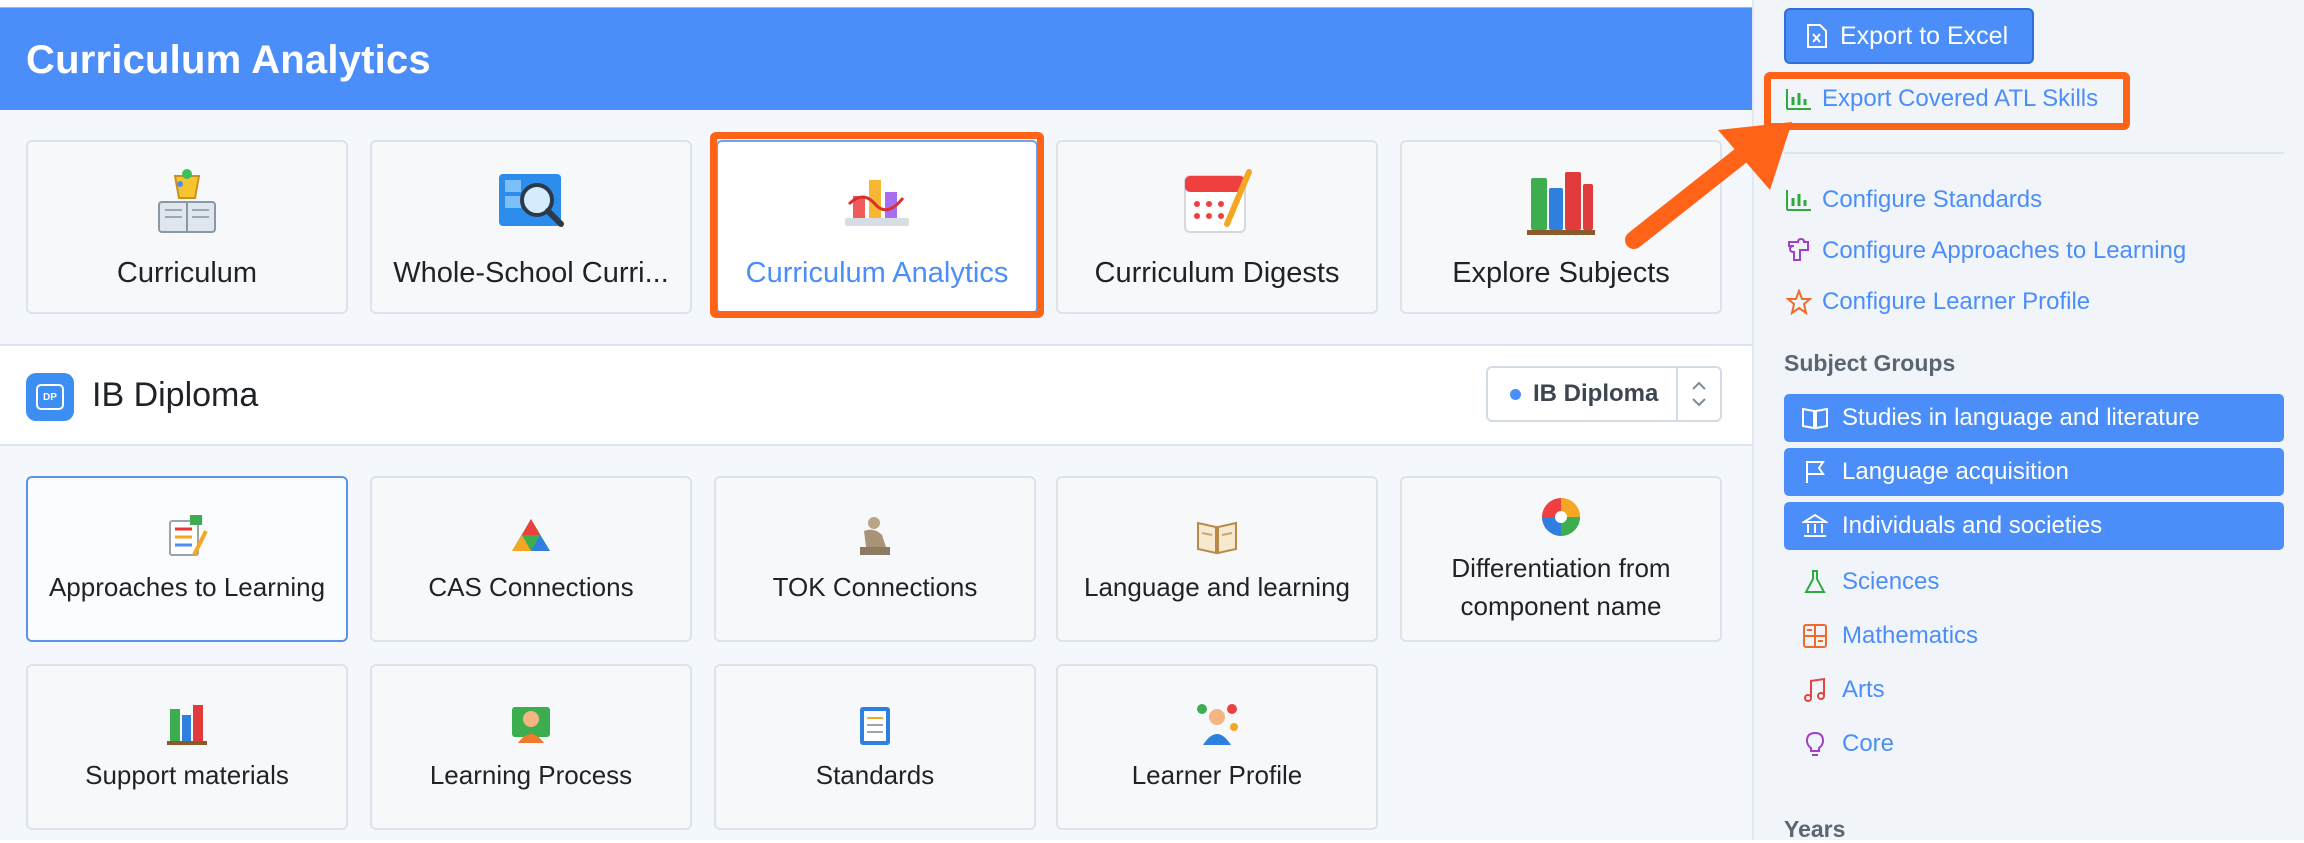 This screenshot has height=843, width=2304. Describe the element at coordinates (1972, 525) in the screenshot. I see `subject-group-label: Individuals and societies` at that location.